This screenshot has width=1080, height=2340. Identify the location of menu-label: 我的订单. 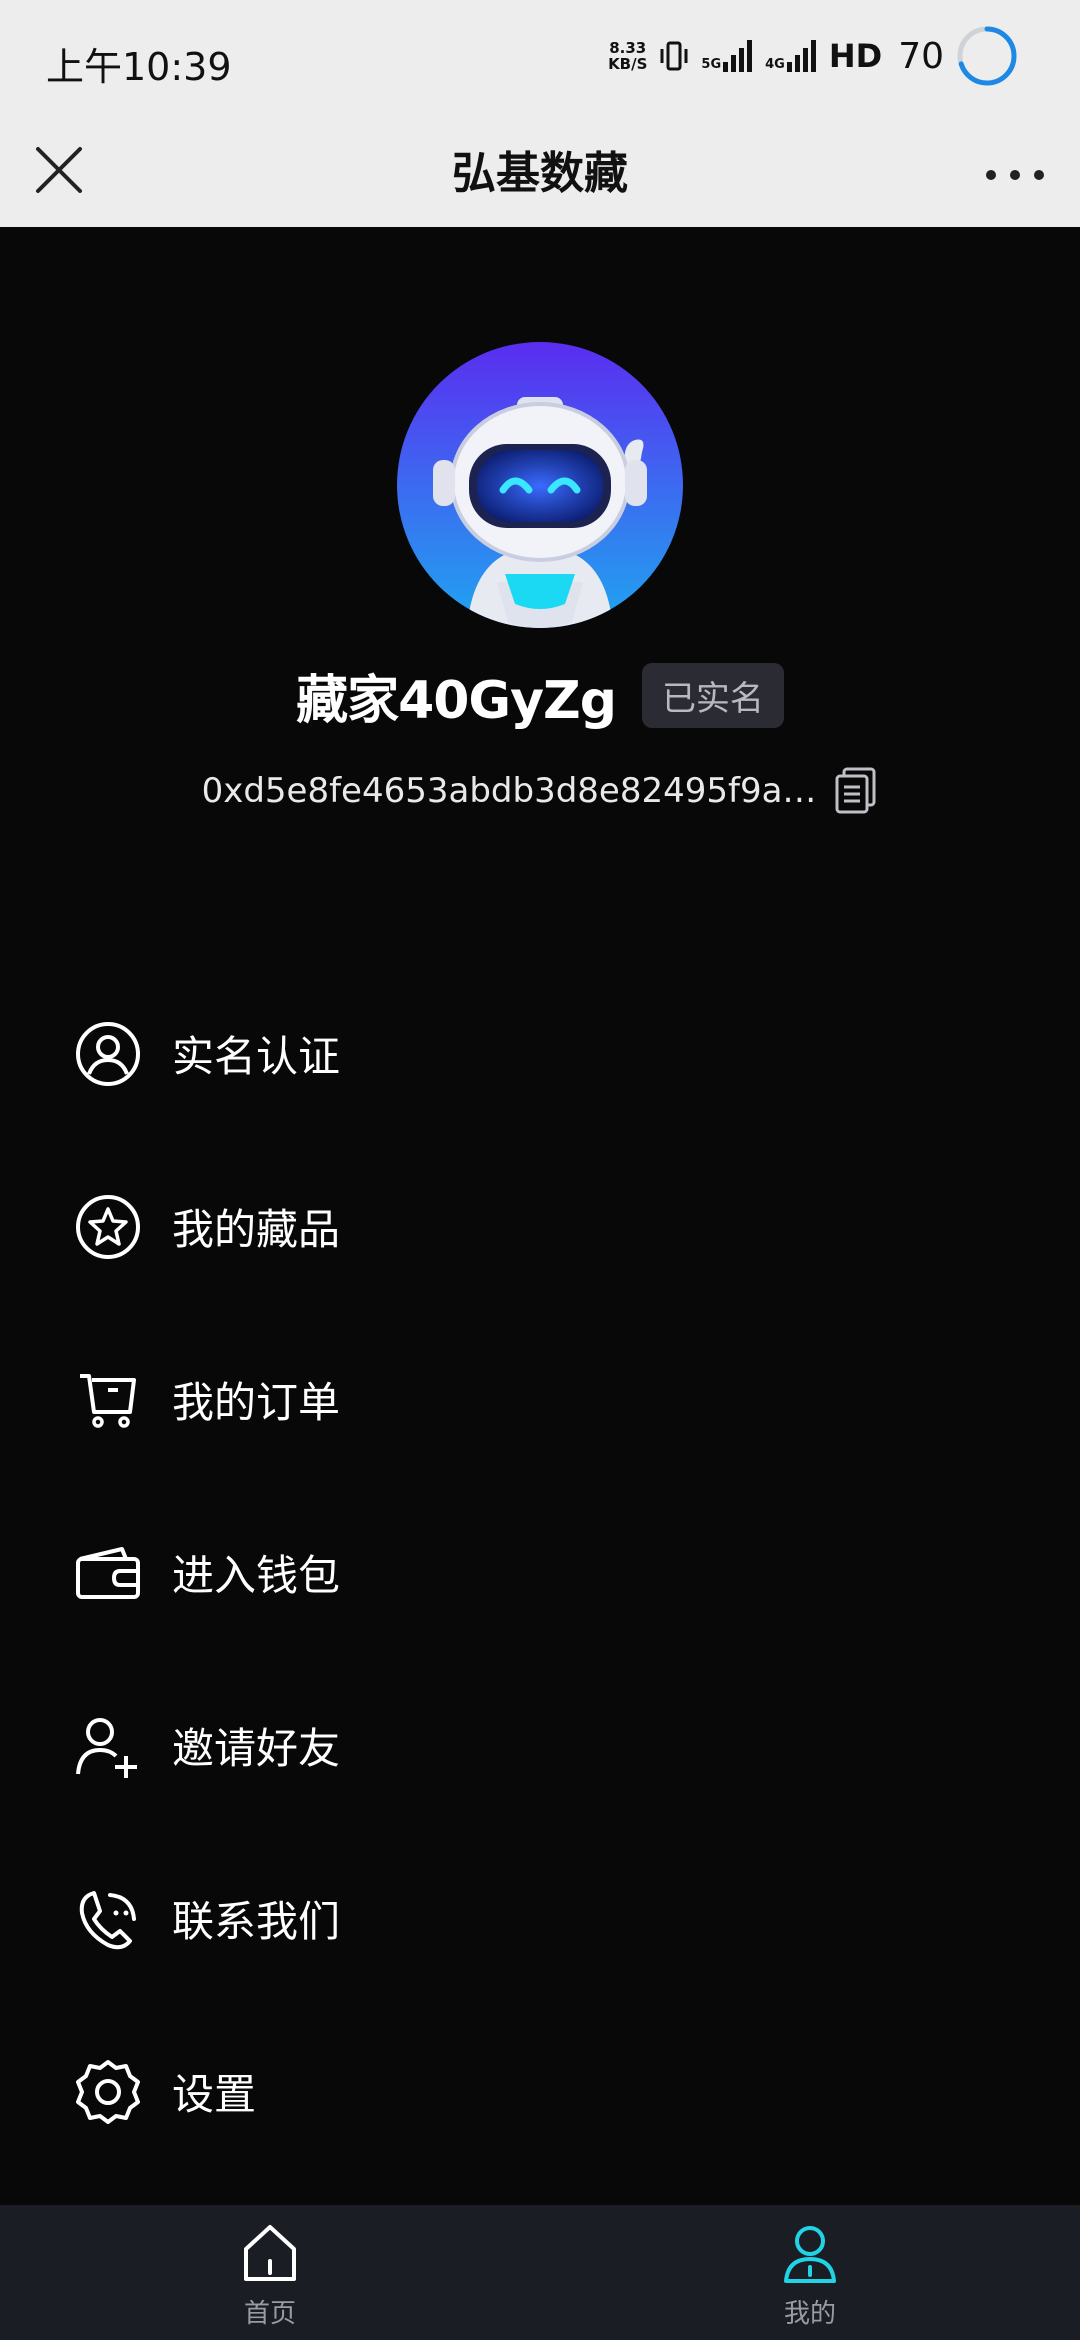
(256, 1402).